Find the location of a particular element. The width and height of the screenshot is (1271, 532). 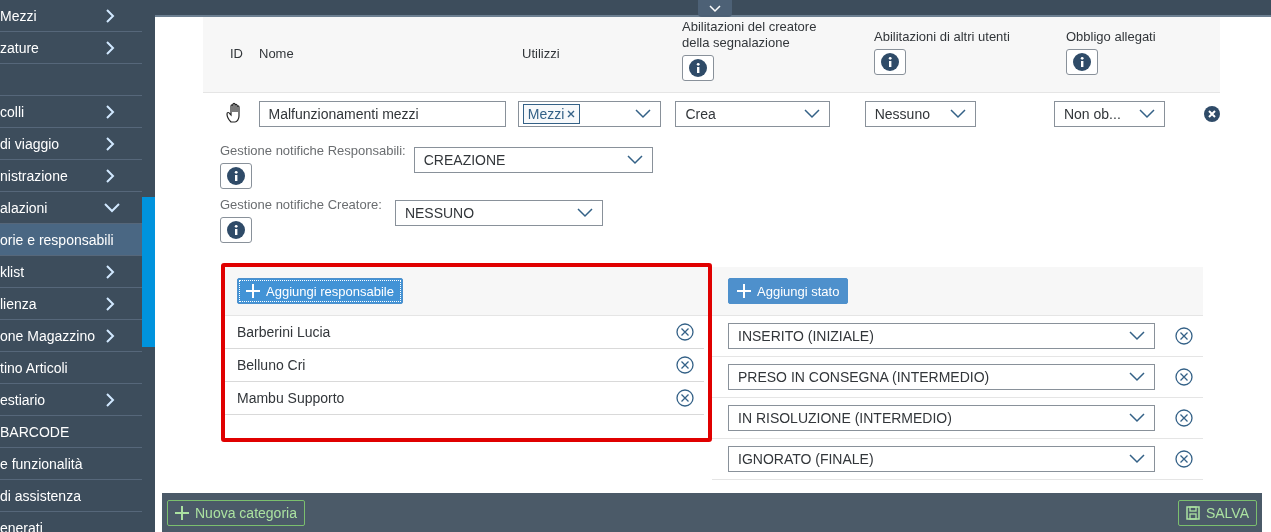

dropdown: NESSUNO is located at coordinates (498, 213).